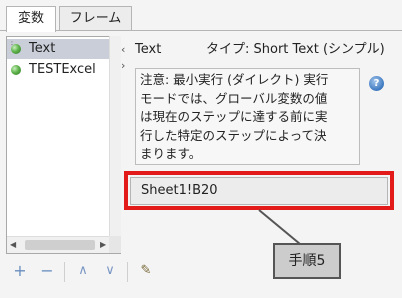 The width and height of the screenshot is (402, 298). What do you see at coordinates (307, 261) in the screenshot?
I see `step-callout: 手順5` at bounding box center [307, 261].